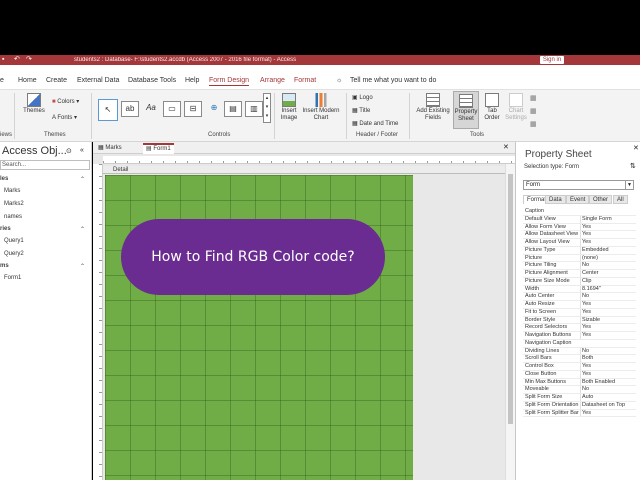 This screenshot has width=640, height=480. What do you see at coordinates (633, 166) in the screenshot?
I see `sort-icon: ⇅` at bounding box center [633, 166].